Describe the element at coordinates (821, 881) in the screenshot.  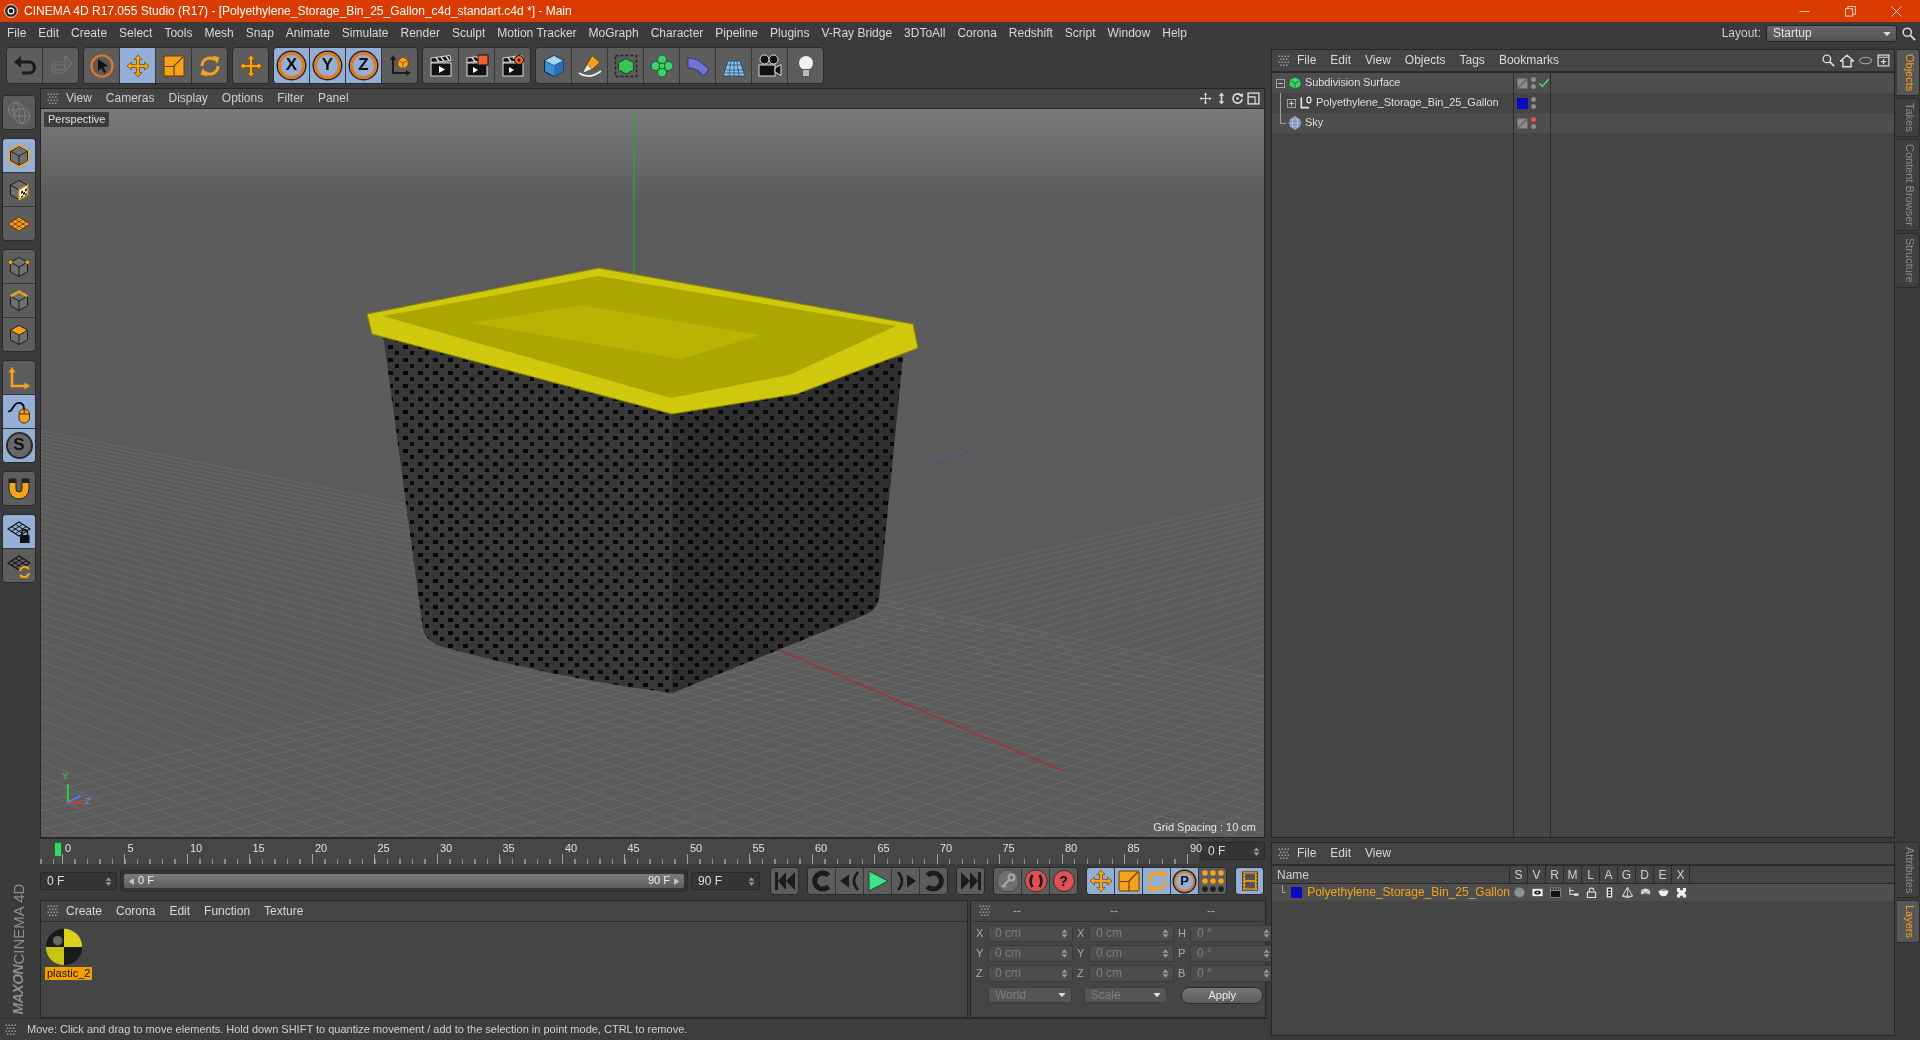
I see `previous-key-button` at that location.